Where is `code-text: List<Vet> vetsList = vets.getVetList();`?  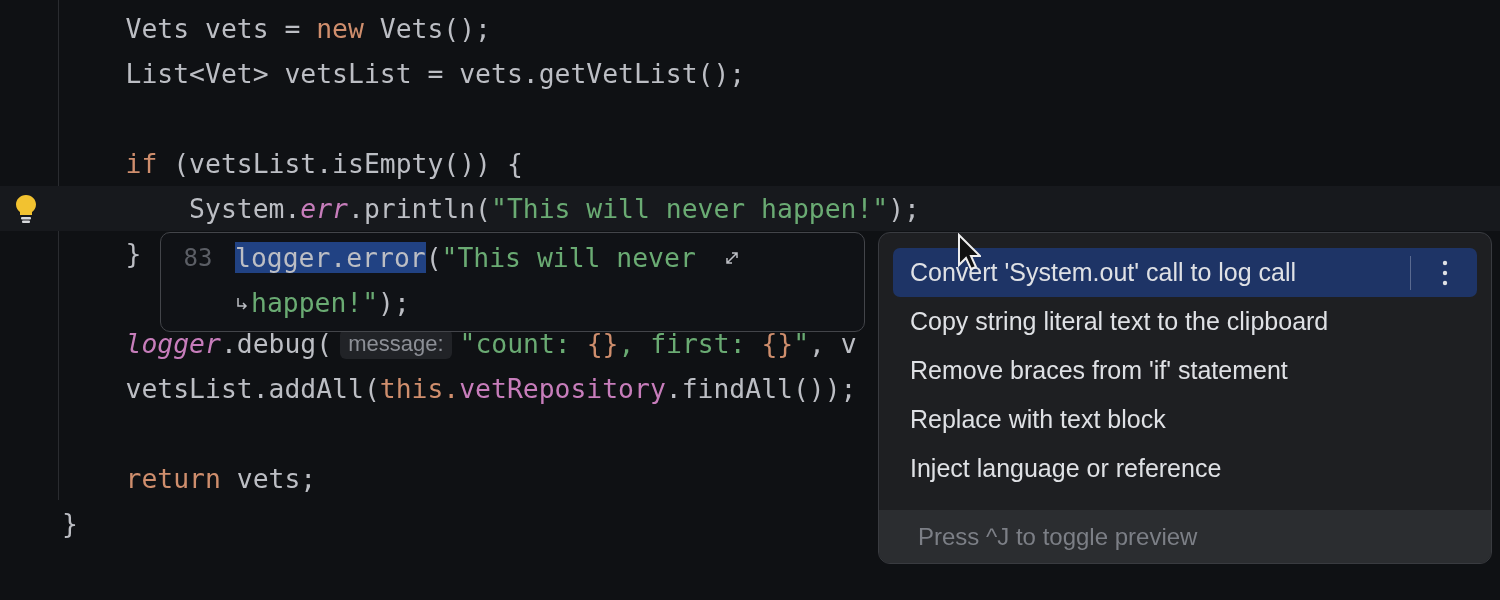 code-text: List<Vet> vetsList = vets.getVetList(); is located at coordinates (435, 73).